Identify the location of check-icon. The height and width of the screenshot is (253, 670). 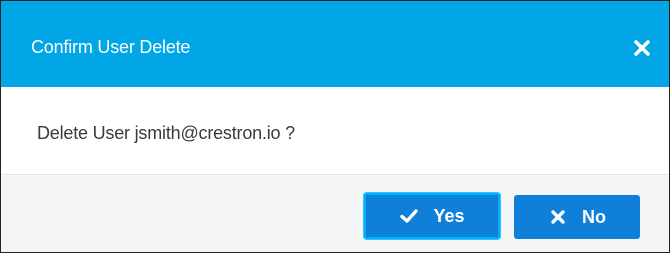
(409, 216).